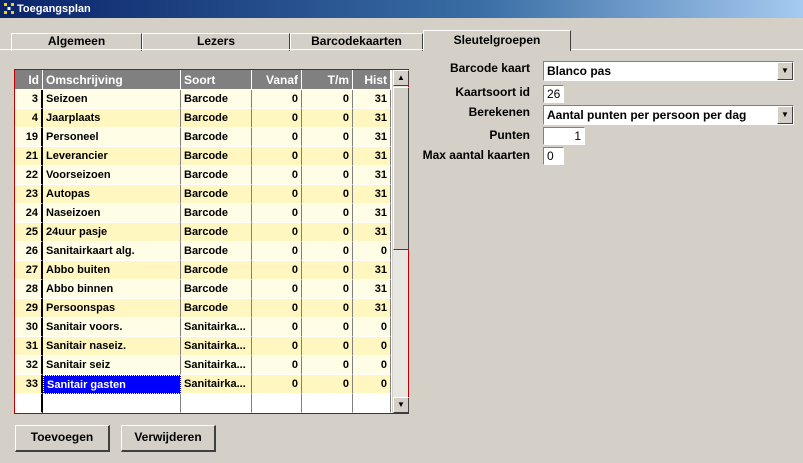  Describe the element at coordinates (168, 438) in the screenshot. I see `verwijderen-button: Verwijderen` at that location.